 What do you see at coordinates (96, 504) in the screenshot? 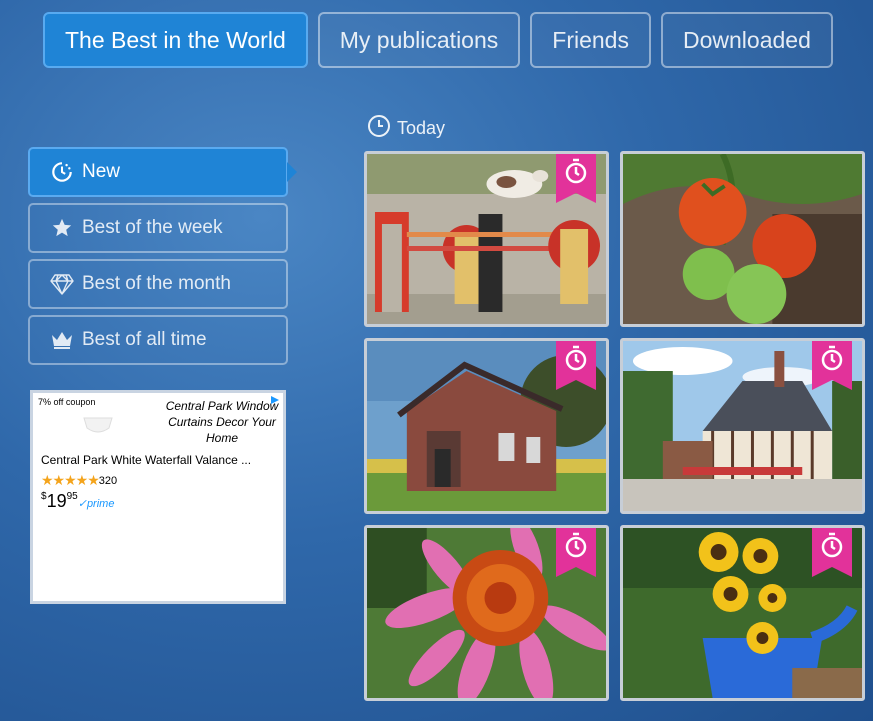
I see `prime-badge: ✓prime` at bounding box center [96, 504].